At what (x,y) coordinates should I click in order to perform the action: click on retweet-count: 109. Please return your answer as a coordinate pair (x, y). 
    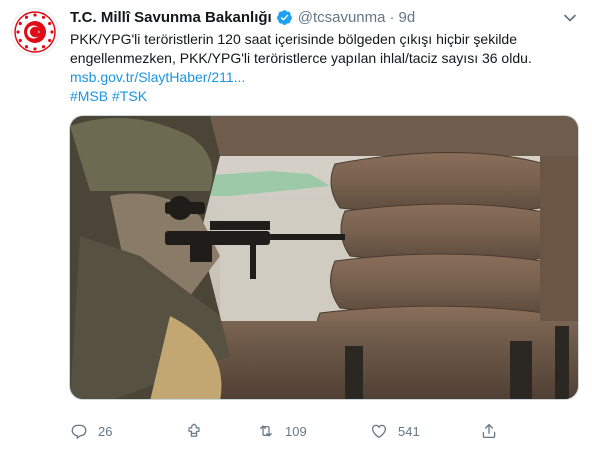
    Looking at the image, I should click on (296, 431).